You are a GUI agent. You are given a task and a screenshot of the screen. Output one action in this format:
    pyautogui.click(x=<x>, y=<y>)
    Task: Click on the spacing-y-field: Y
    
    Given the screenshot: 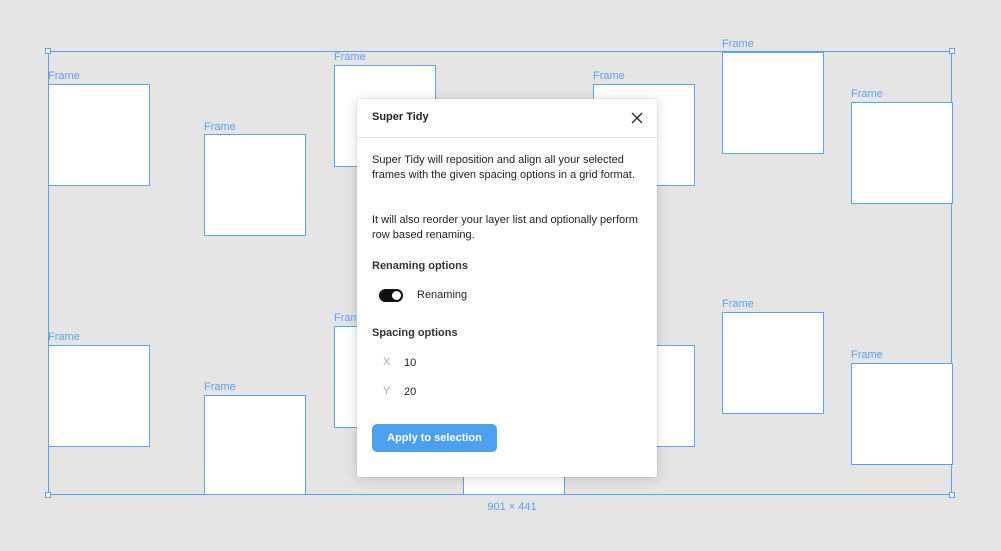 What is the action you would take?
    pyautogui.click(x=452, y=392)
    